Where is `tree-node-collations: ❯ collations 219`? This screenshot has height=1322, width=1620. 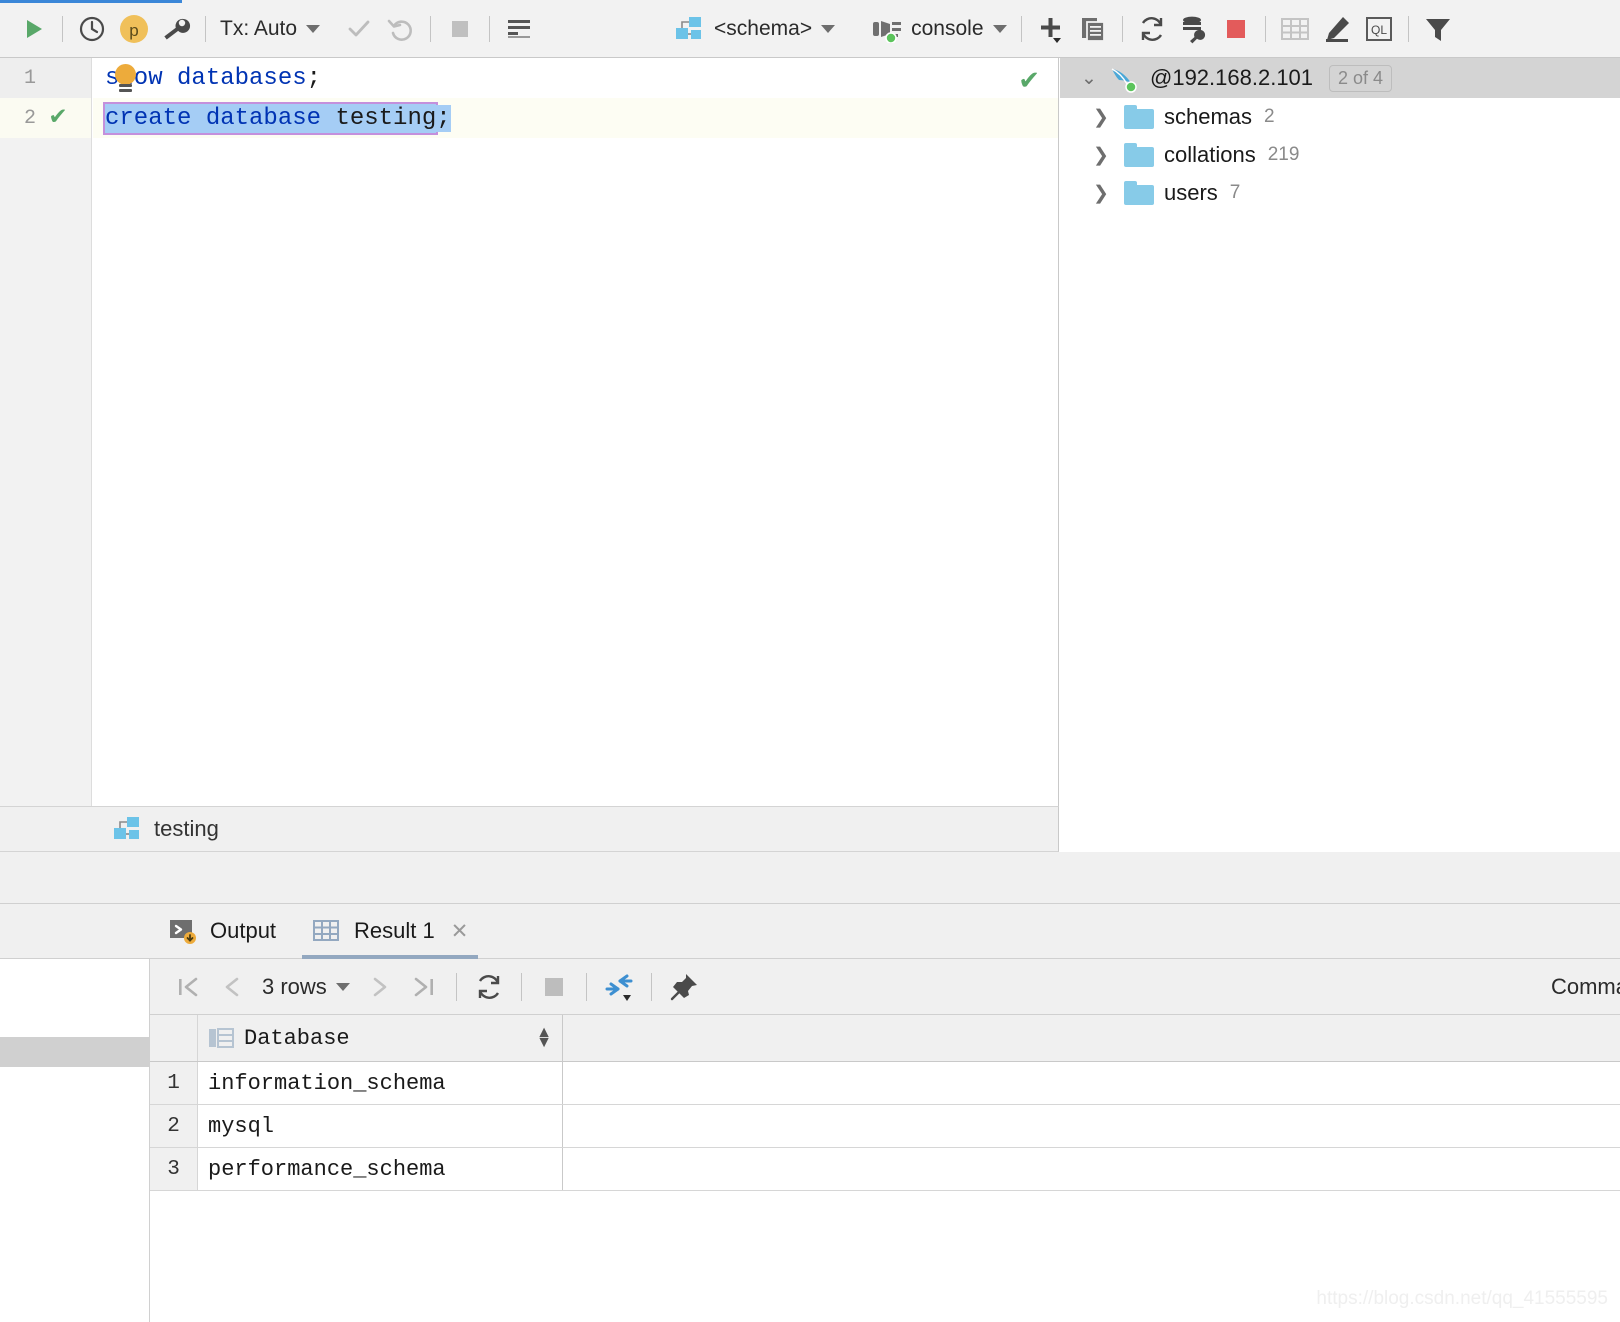
tree-node-collations: ❯ collations 219 is located at coordinates (1340, 155).